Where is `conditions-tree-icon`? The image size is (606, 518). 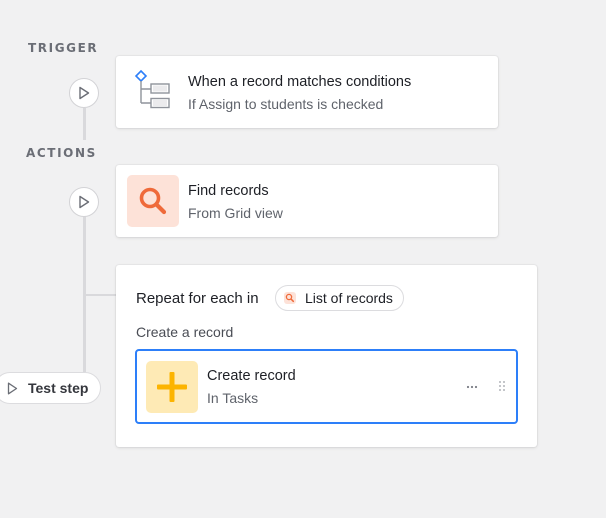
conditions-tree-icon is located at coordinates (154, 89).